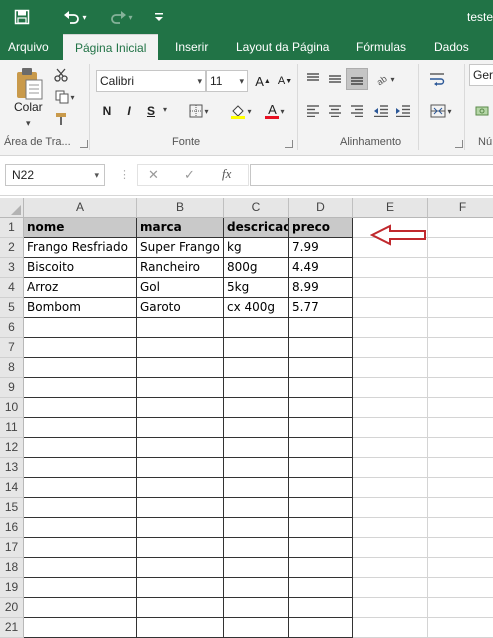  Describe the element at coordinates (12, 428) in the screenshot. I see `row-header: 11` at that location.